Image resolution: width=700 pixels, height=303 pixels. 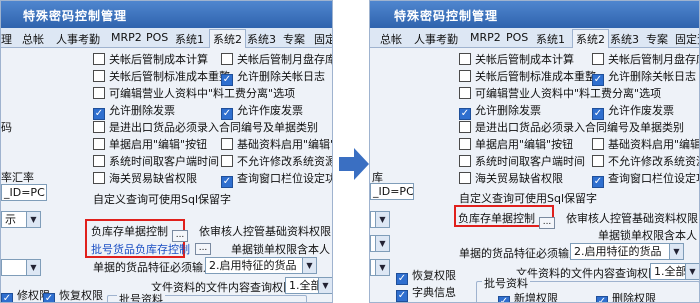 What do you see at coordinates (528, 297) in the screenshot?
I see `option-add-permission: 新增权限` at bounding box center [528, 297].